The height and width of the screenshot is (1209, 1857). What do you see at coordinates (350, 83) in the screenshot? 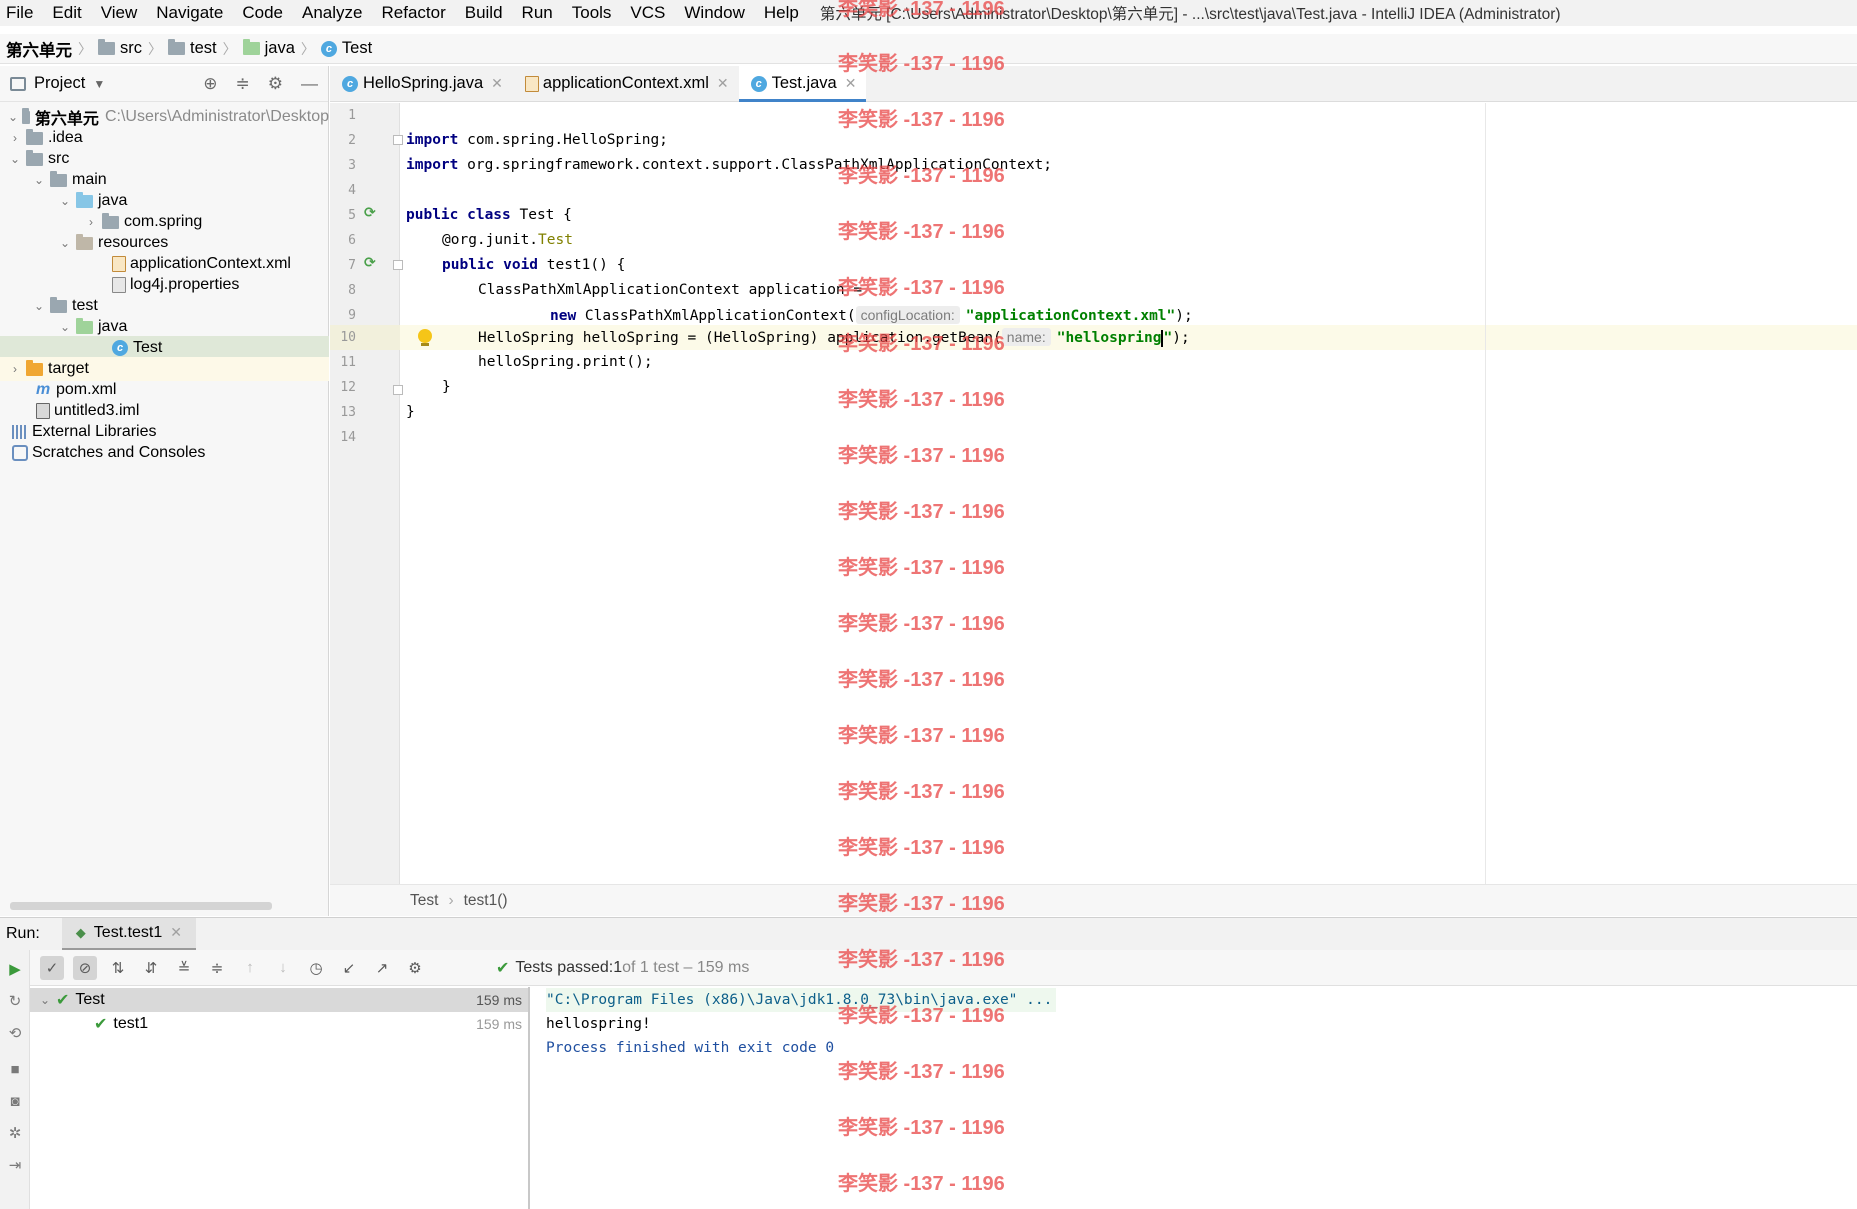
I see `class-icon: c` at bounding box center [350, 83].